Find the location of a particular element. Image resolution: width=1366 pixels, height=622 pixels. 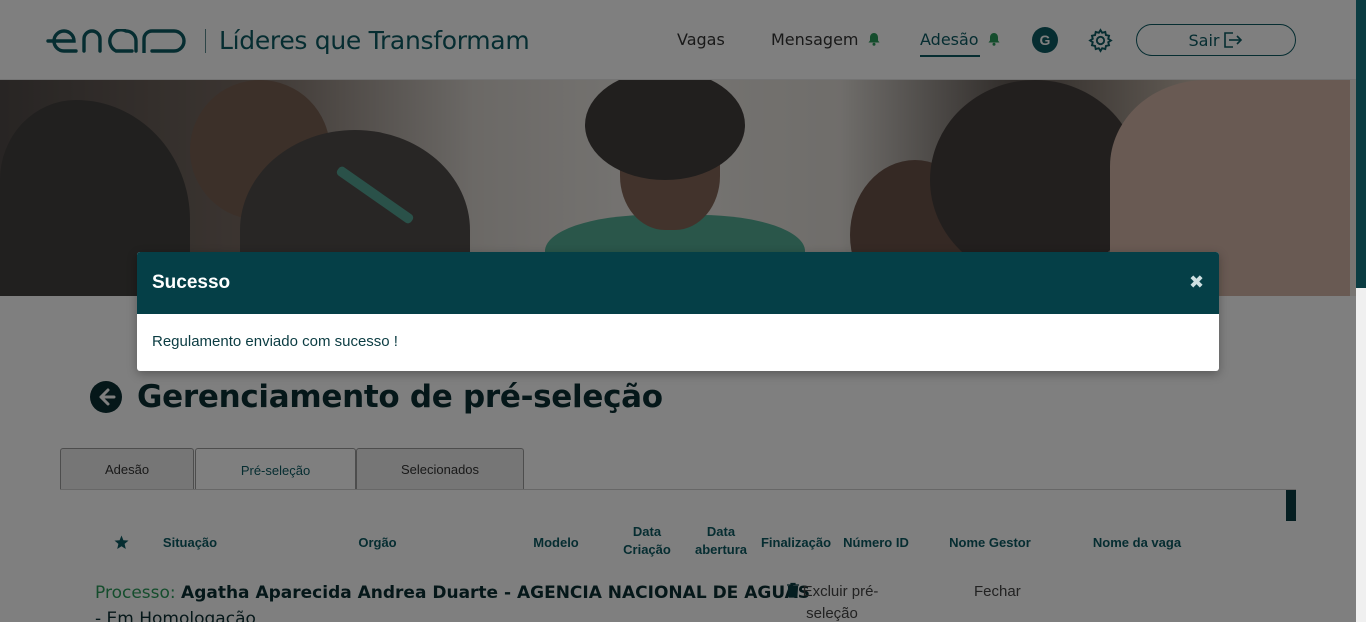

close-icon: ✖ is located at coordinates (1196, 282).